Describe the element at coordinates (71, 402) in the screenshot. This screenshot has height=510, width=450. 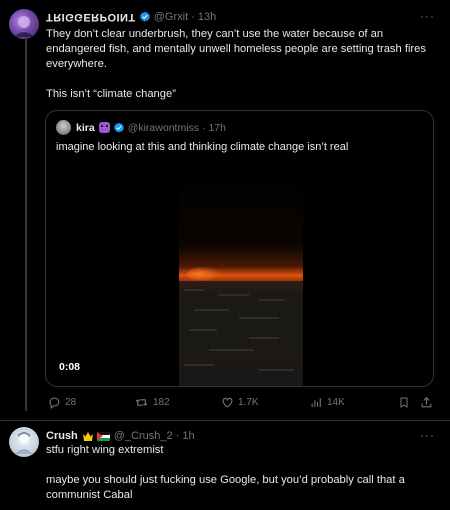
I see `reply-count: 28` at that location.